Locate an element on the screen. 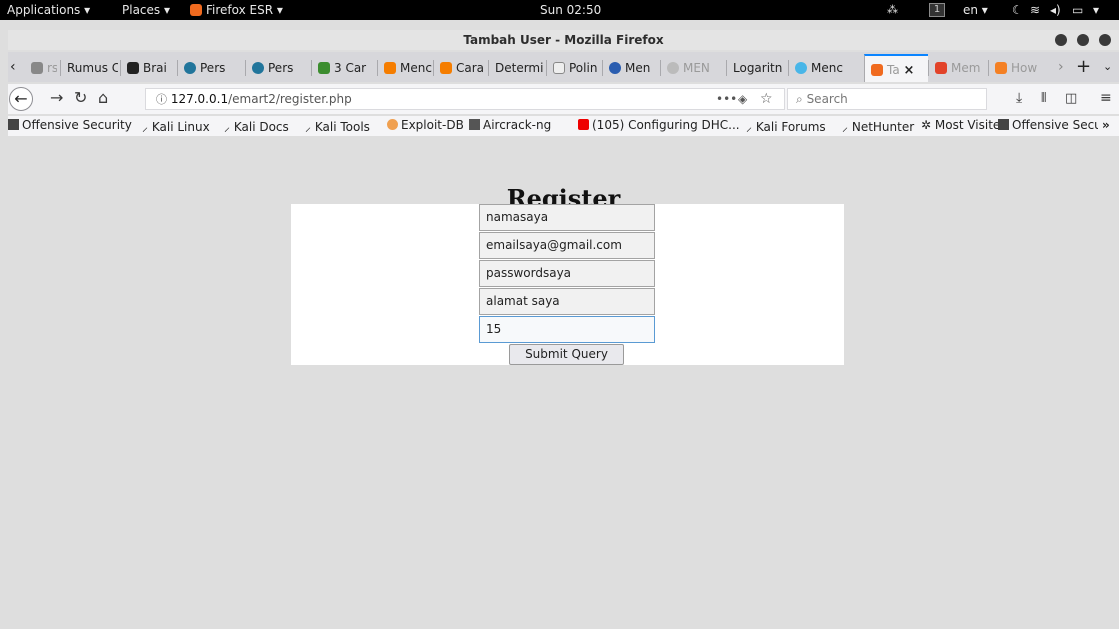 Image resolution: width=1119 pixels, height=629 pixels. bookmark-offensive-security-2: Offensive Security is located at coordinates (1048, 125).